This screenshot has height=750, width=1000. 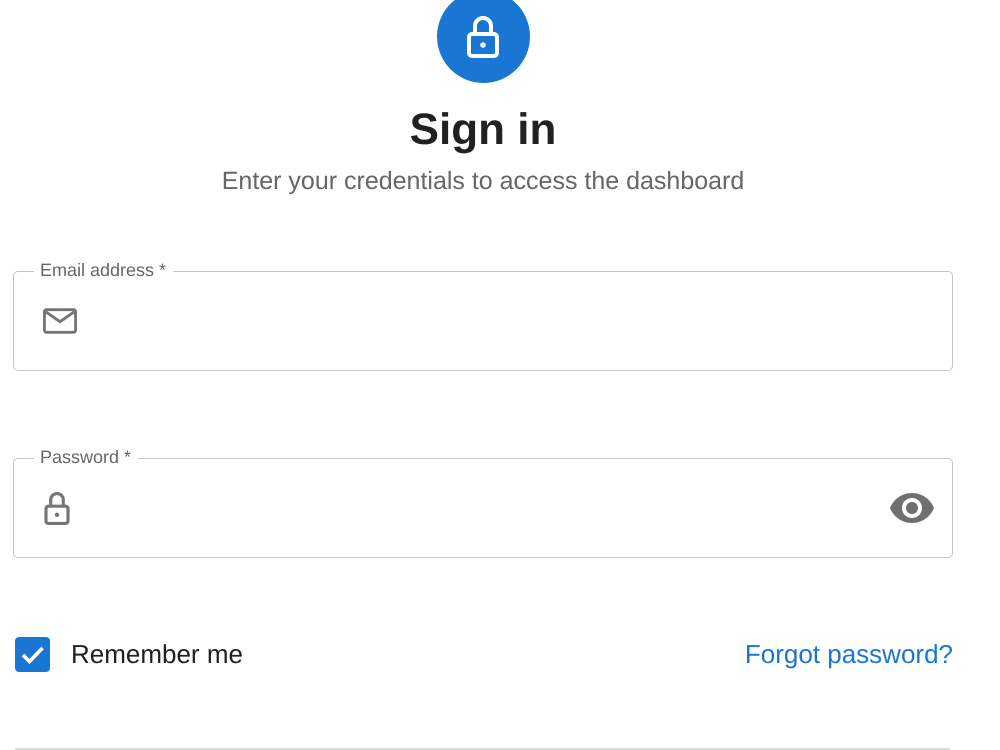 I want to click on mail-icon, so click(x=60, y=321).